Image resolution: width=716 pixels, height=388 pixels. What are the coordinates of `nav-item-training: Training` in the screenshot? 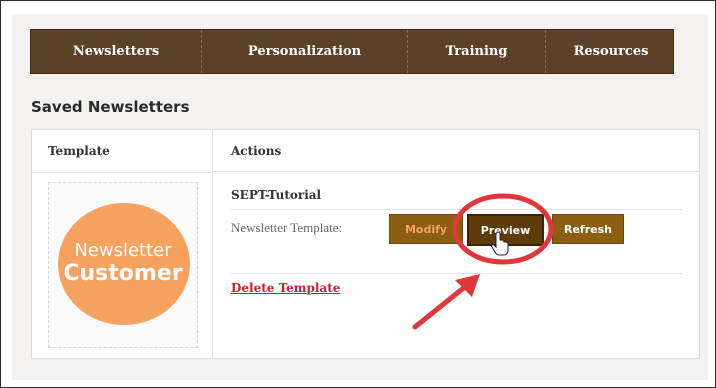 It's located at (477, 51).